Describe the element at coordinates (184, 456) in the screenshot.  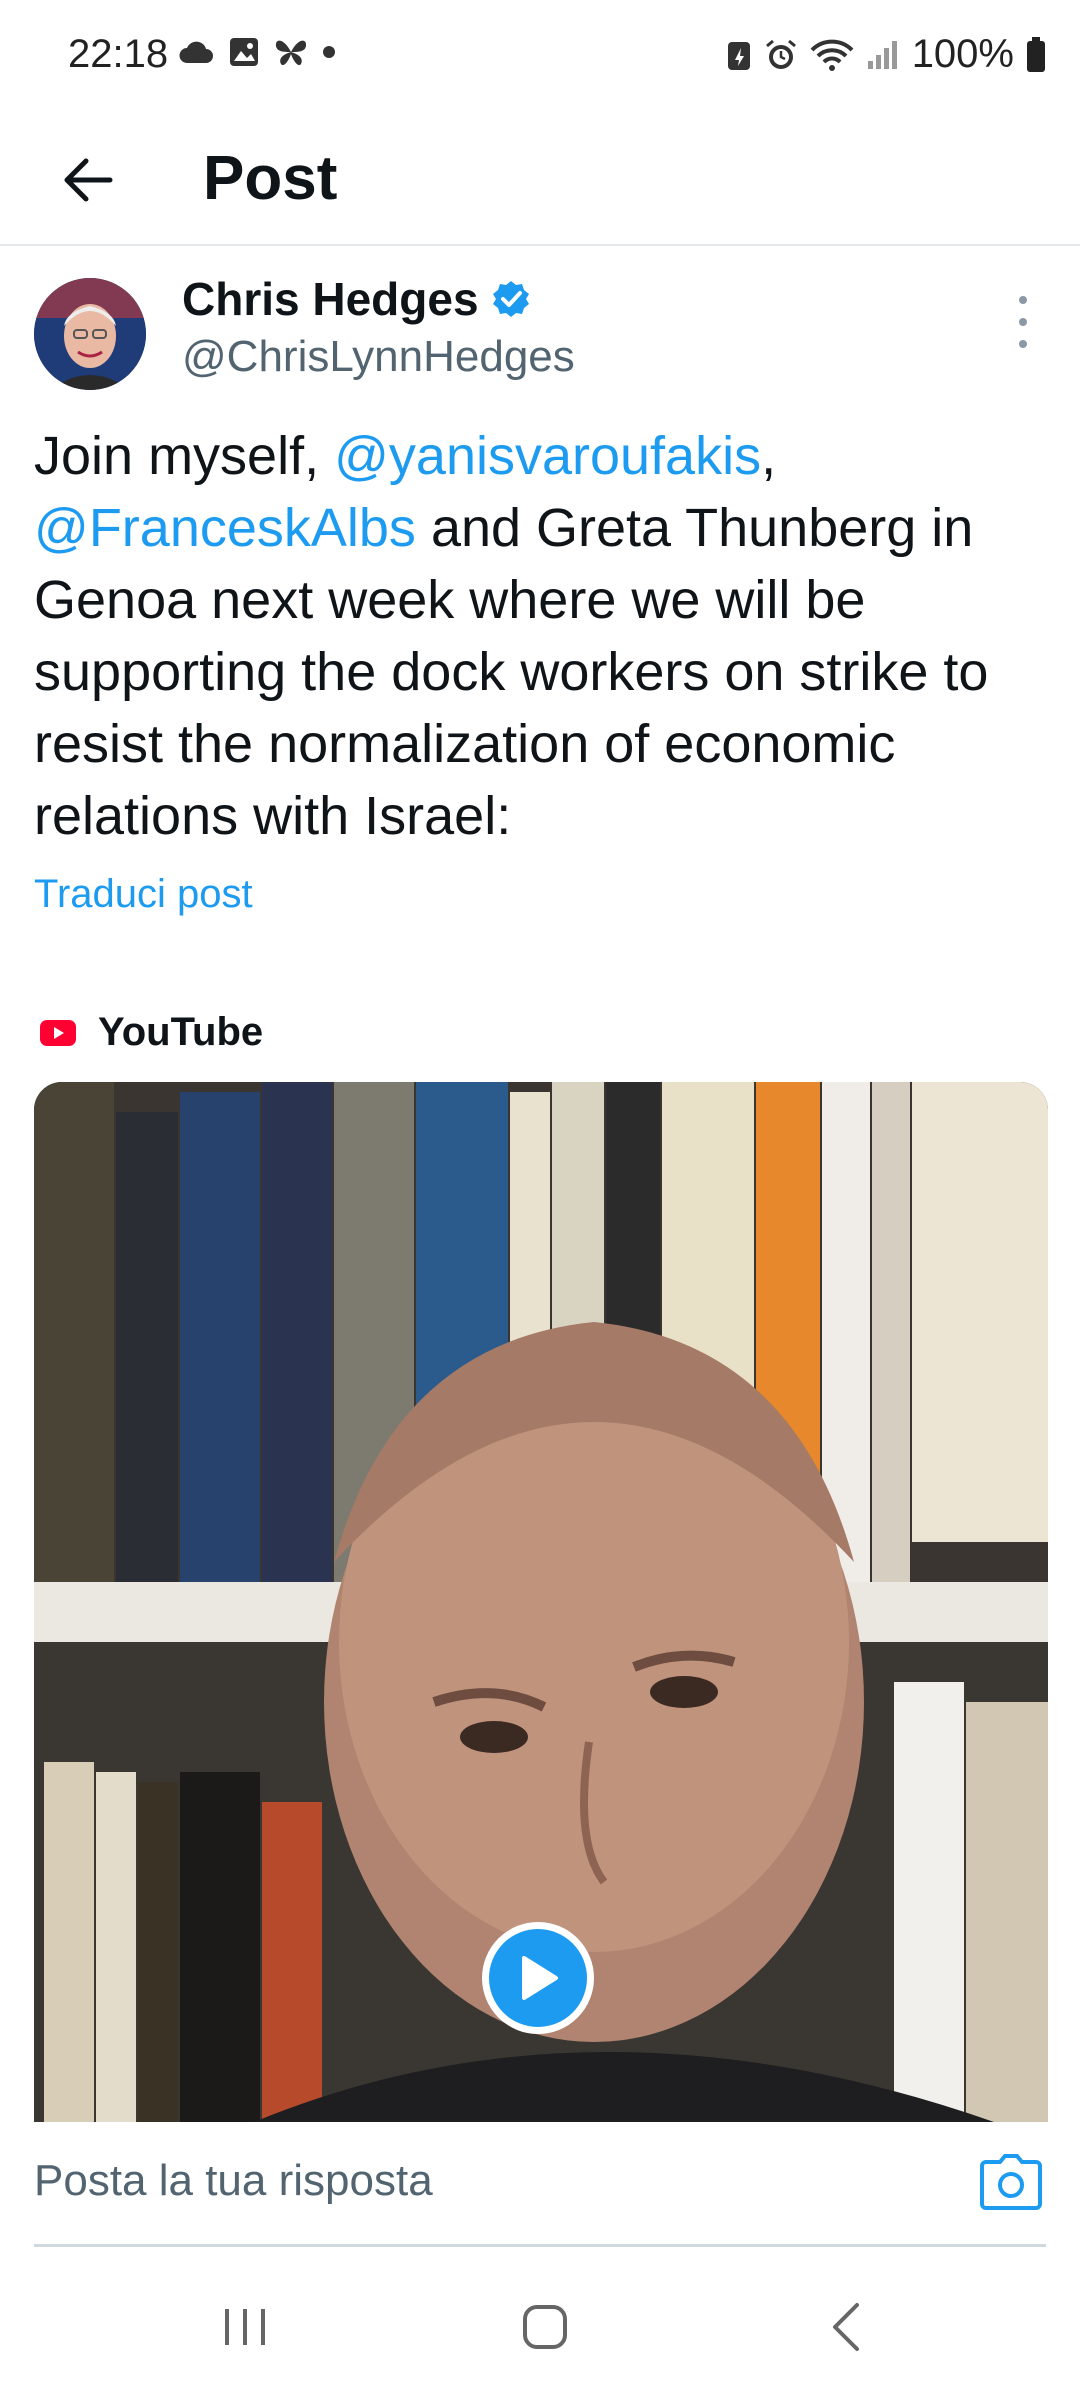
I see `post-text-part: Join myself,` at that location.